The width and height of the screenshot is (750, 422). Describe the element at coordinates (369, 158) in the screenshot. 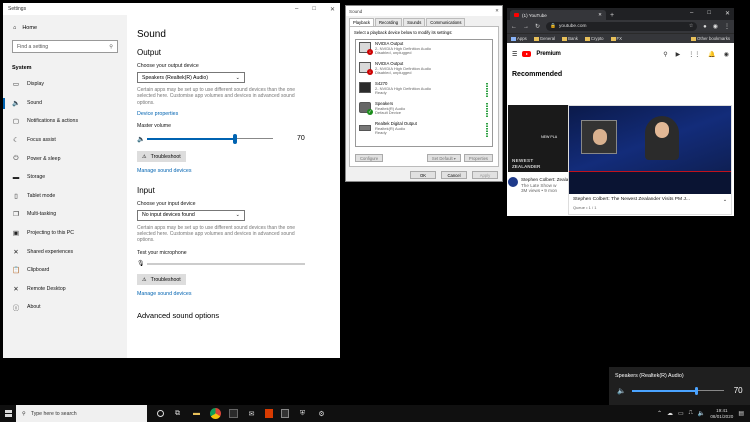

I see `configure-button: Configure` at that location.